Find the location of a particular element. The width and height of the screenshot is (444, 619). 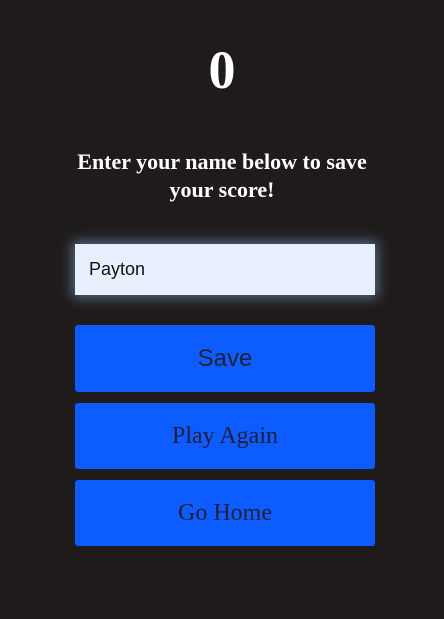

play-again-button: Play Again is located at coordinates (225, 436).